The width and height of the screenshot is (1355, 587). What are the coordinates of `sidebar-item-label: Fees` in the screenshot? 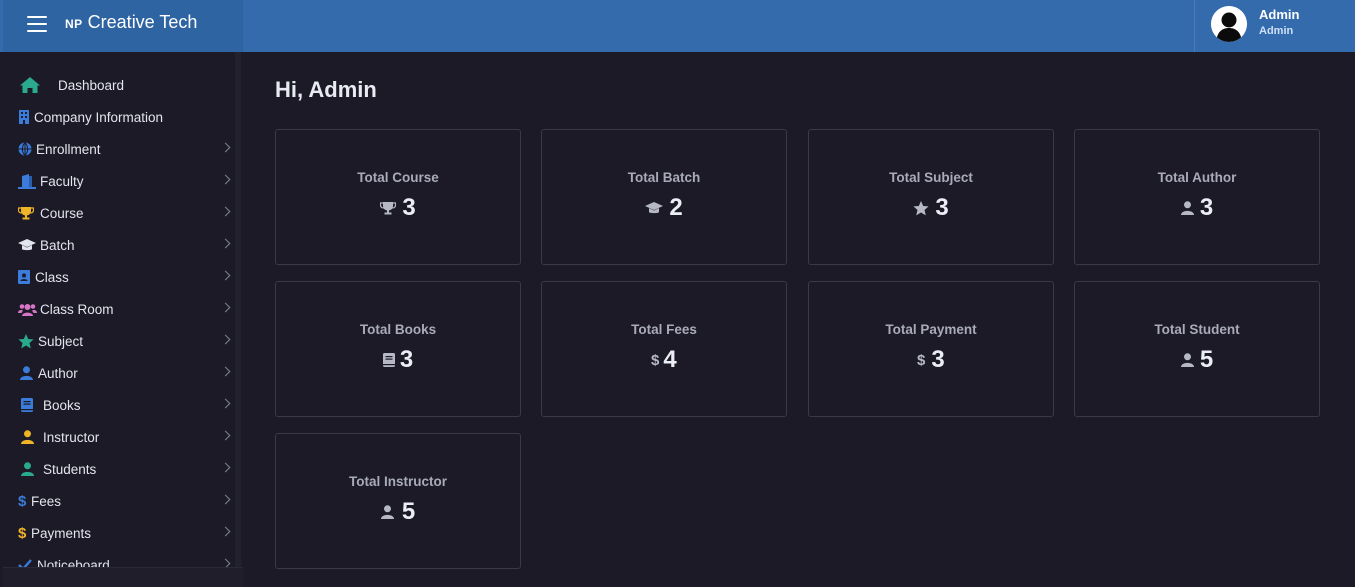 It's located at (46, 501).